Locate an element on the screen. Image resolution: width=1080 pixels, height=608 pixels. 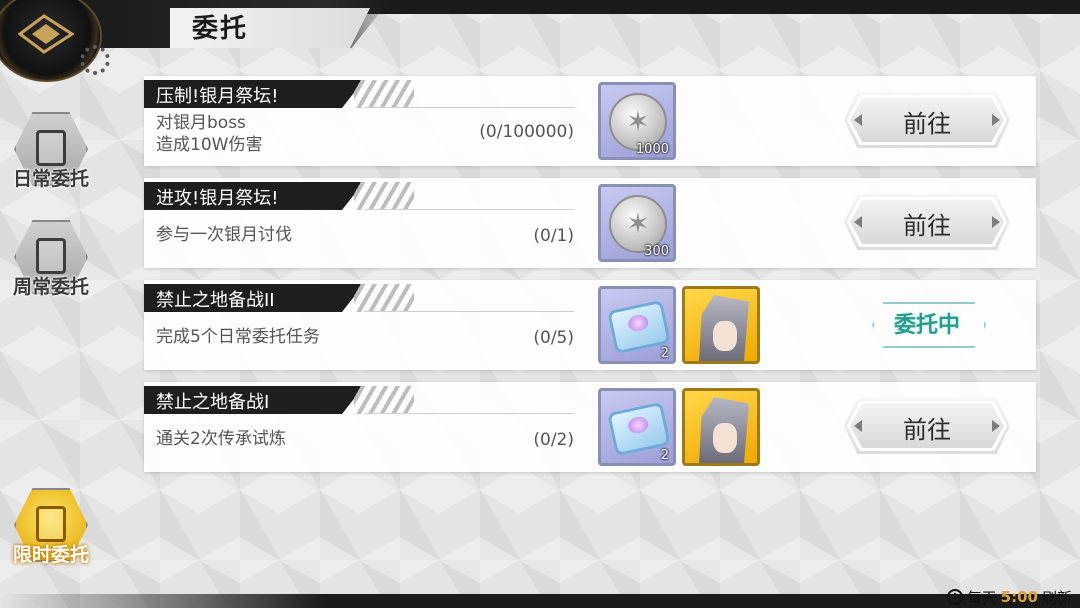
task-description: 对银月boss 造成10W伤害 is located at coordinates (209, 134).